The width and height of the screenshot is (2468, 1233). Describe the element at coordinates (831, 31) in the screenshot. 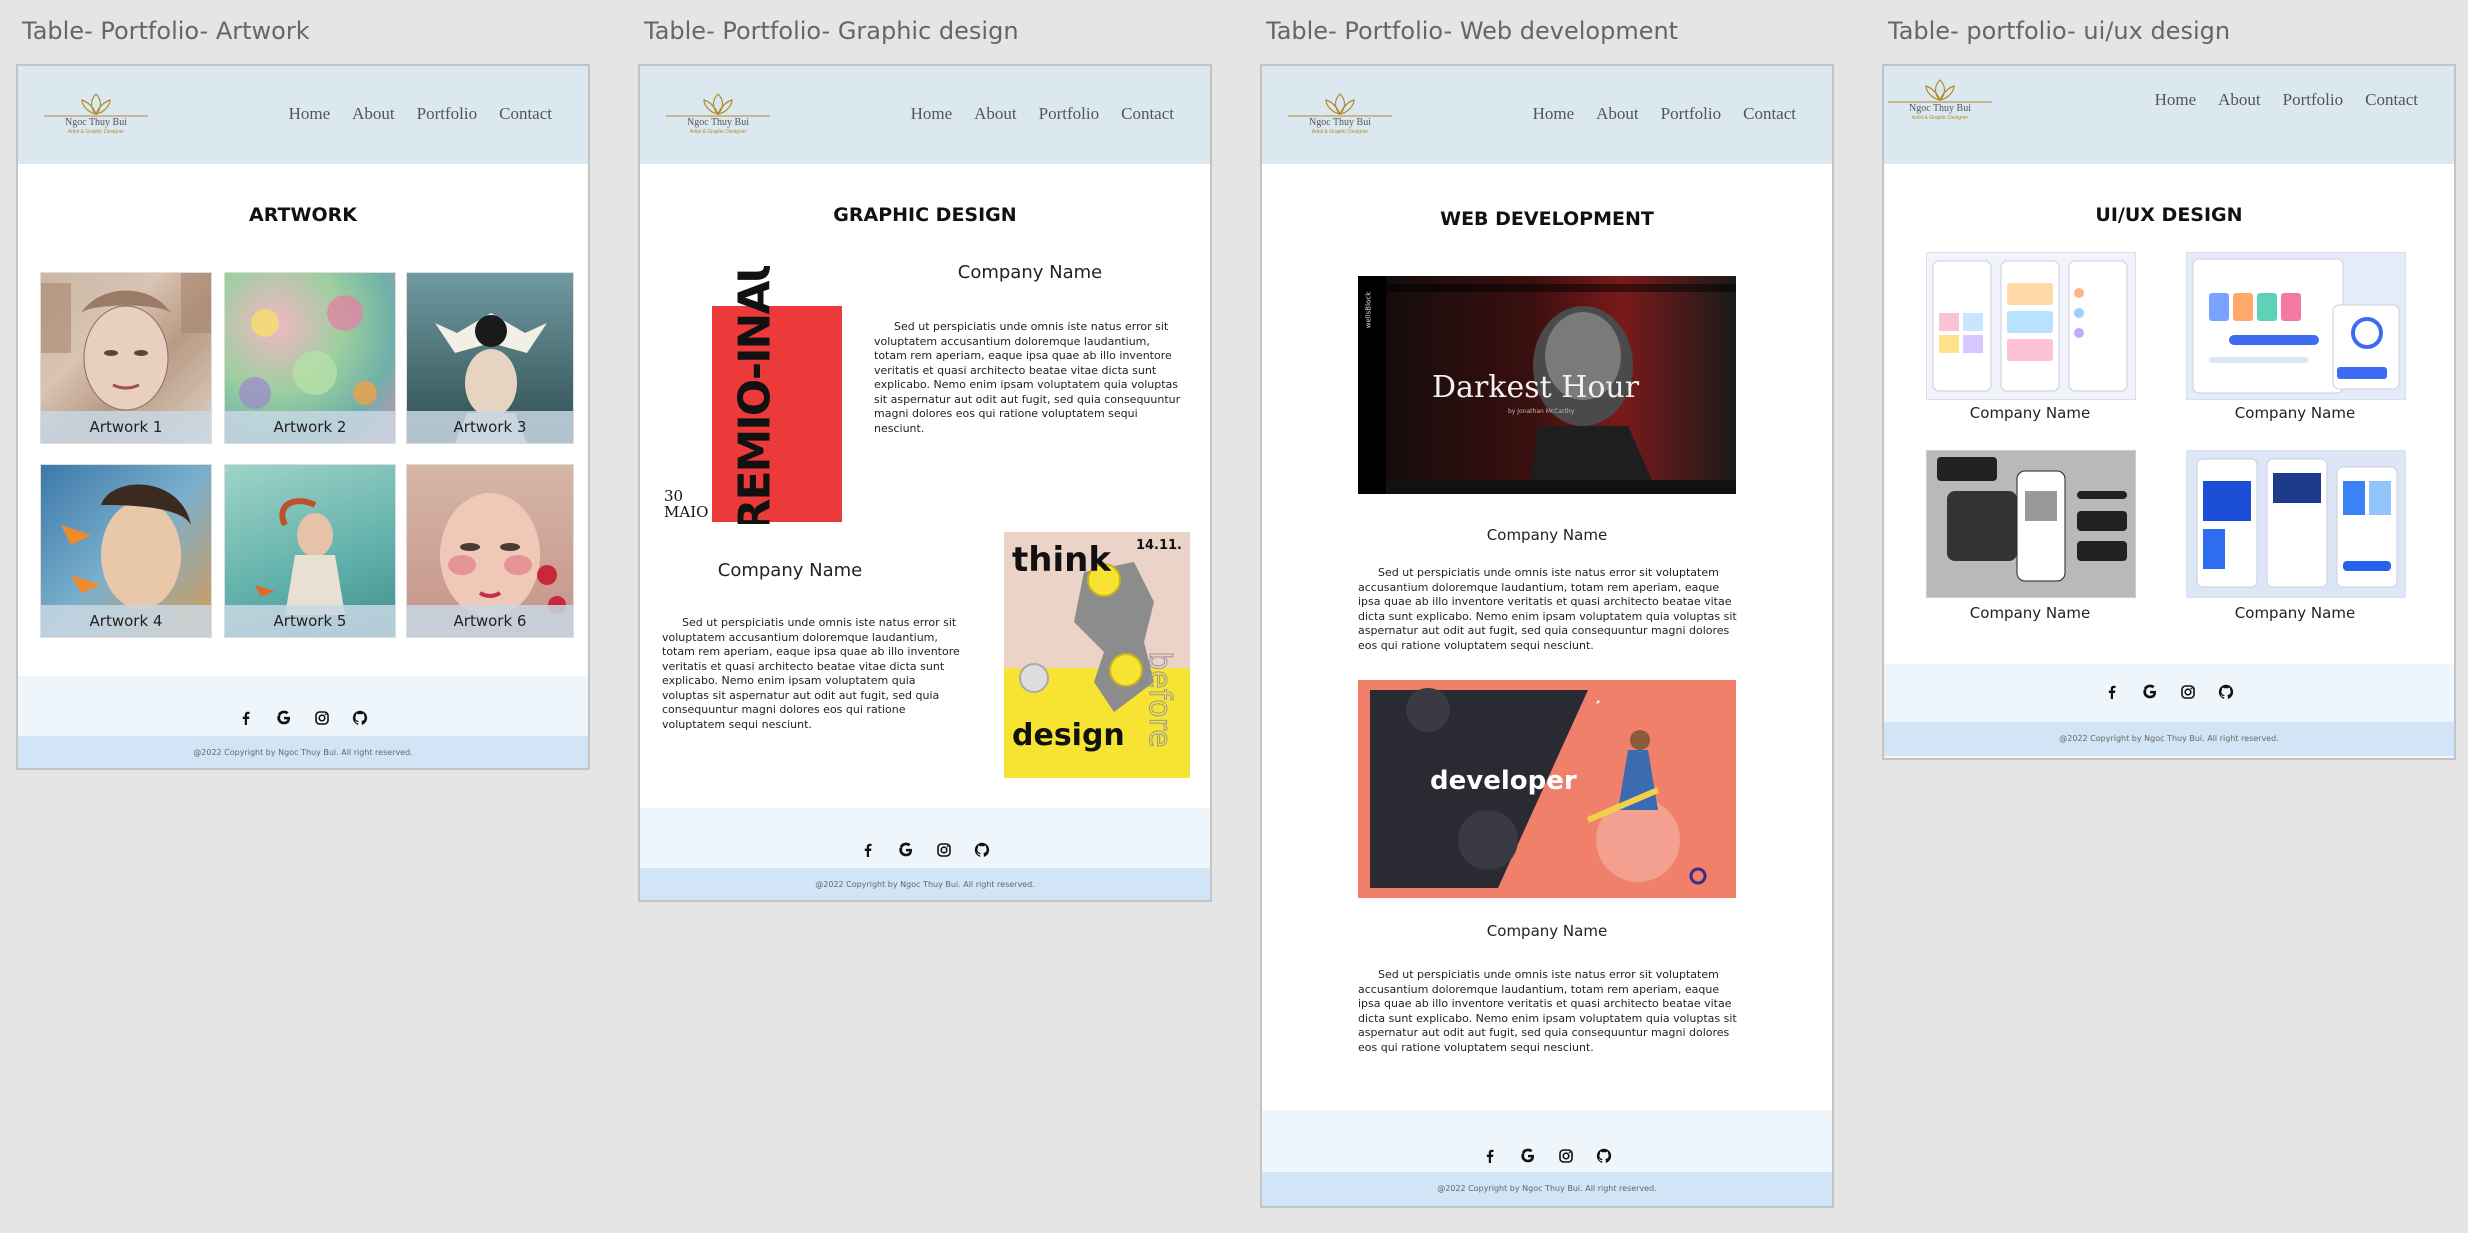

I see `frame-label-graphic-design: Table- Portfolio- Graphic design` at that location.